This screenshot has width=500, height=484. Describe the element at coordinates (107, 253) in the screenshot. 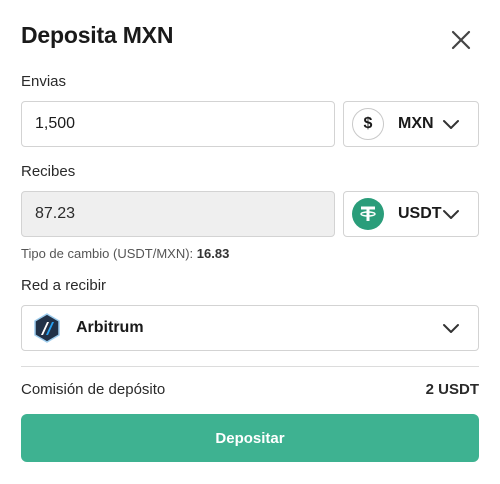

I see `exchange-rate-label: Tipo de cambio (USDT/MXN):` at that location.